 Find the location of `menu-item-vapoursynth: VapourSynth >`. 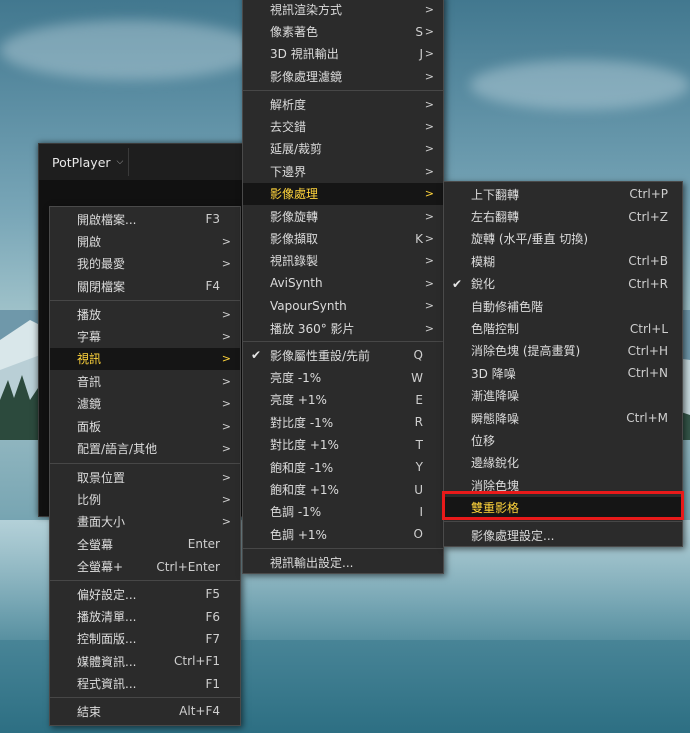

menu-item-vapoursynth: VapourSynth > is located at coordinates (343, 306).